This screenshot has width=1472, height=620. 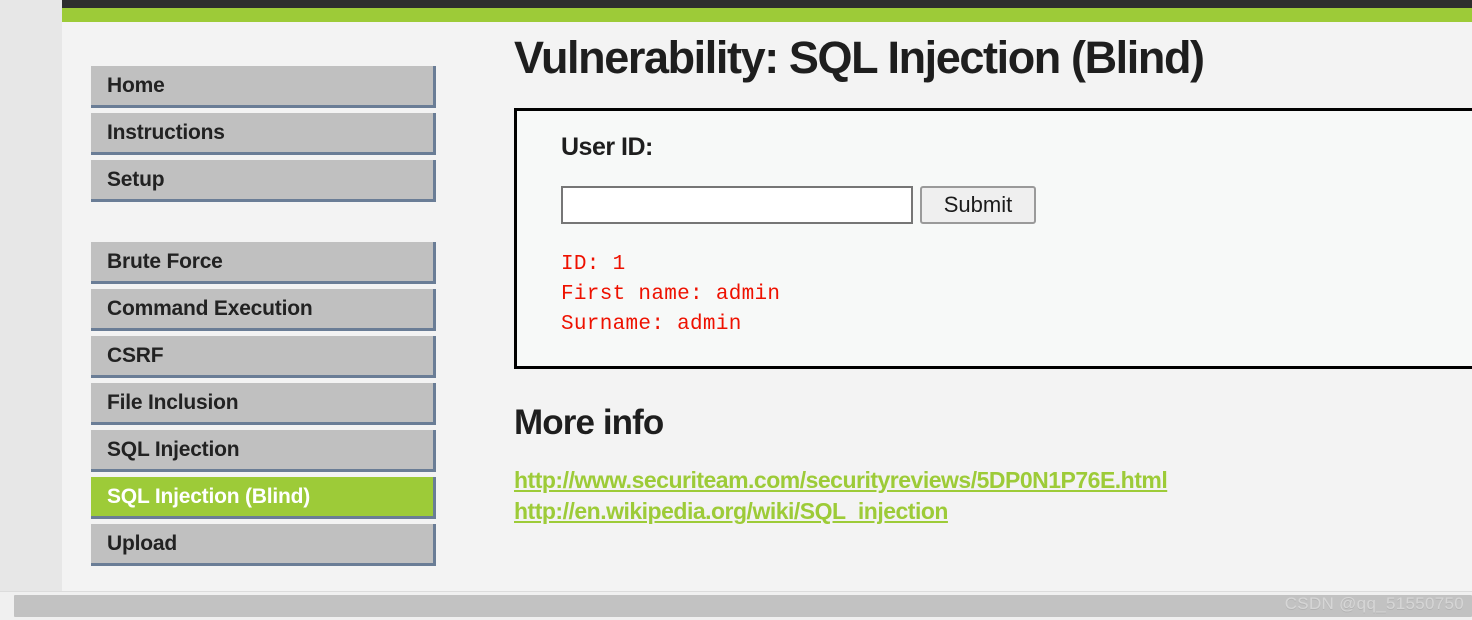 I want to click on sidebar-item-instructions: Instructions, so click(x=263, y=134).